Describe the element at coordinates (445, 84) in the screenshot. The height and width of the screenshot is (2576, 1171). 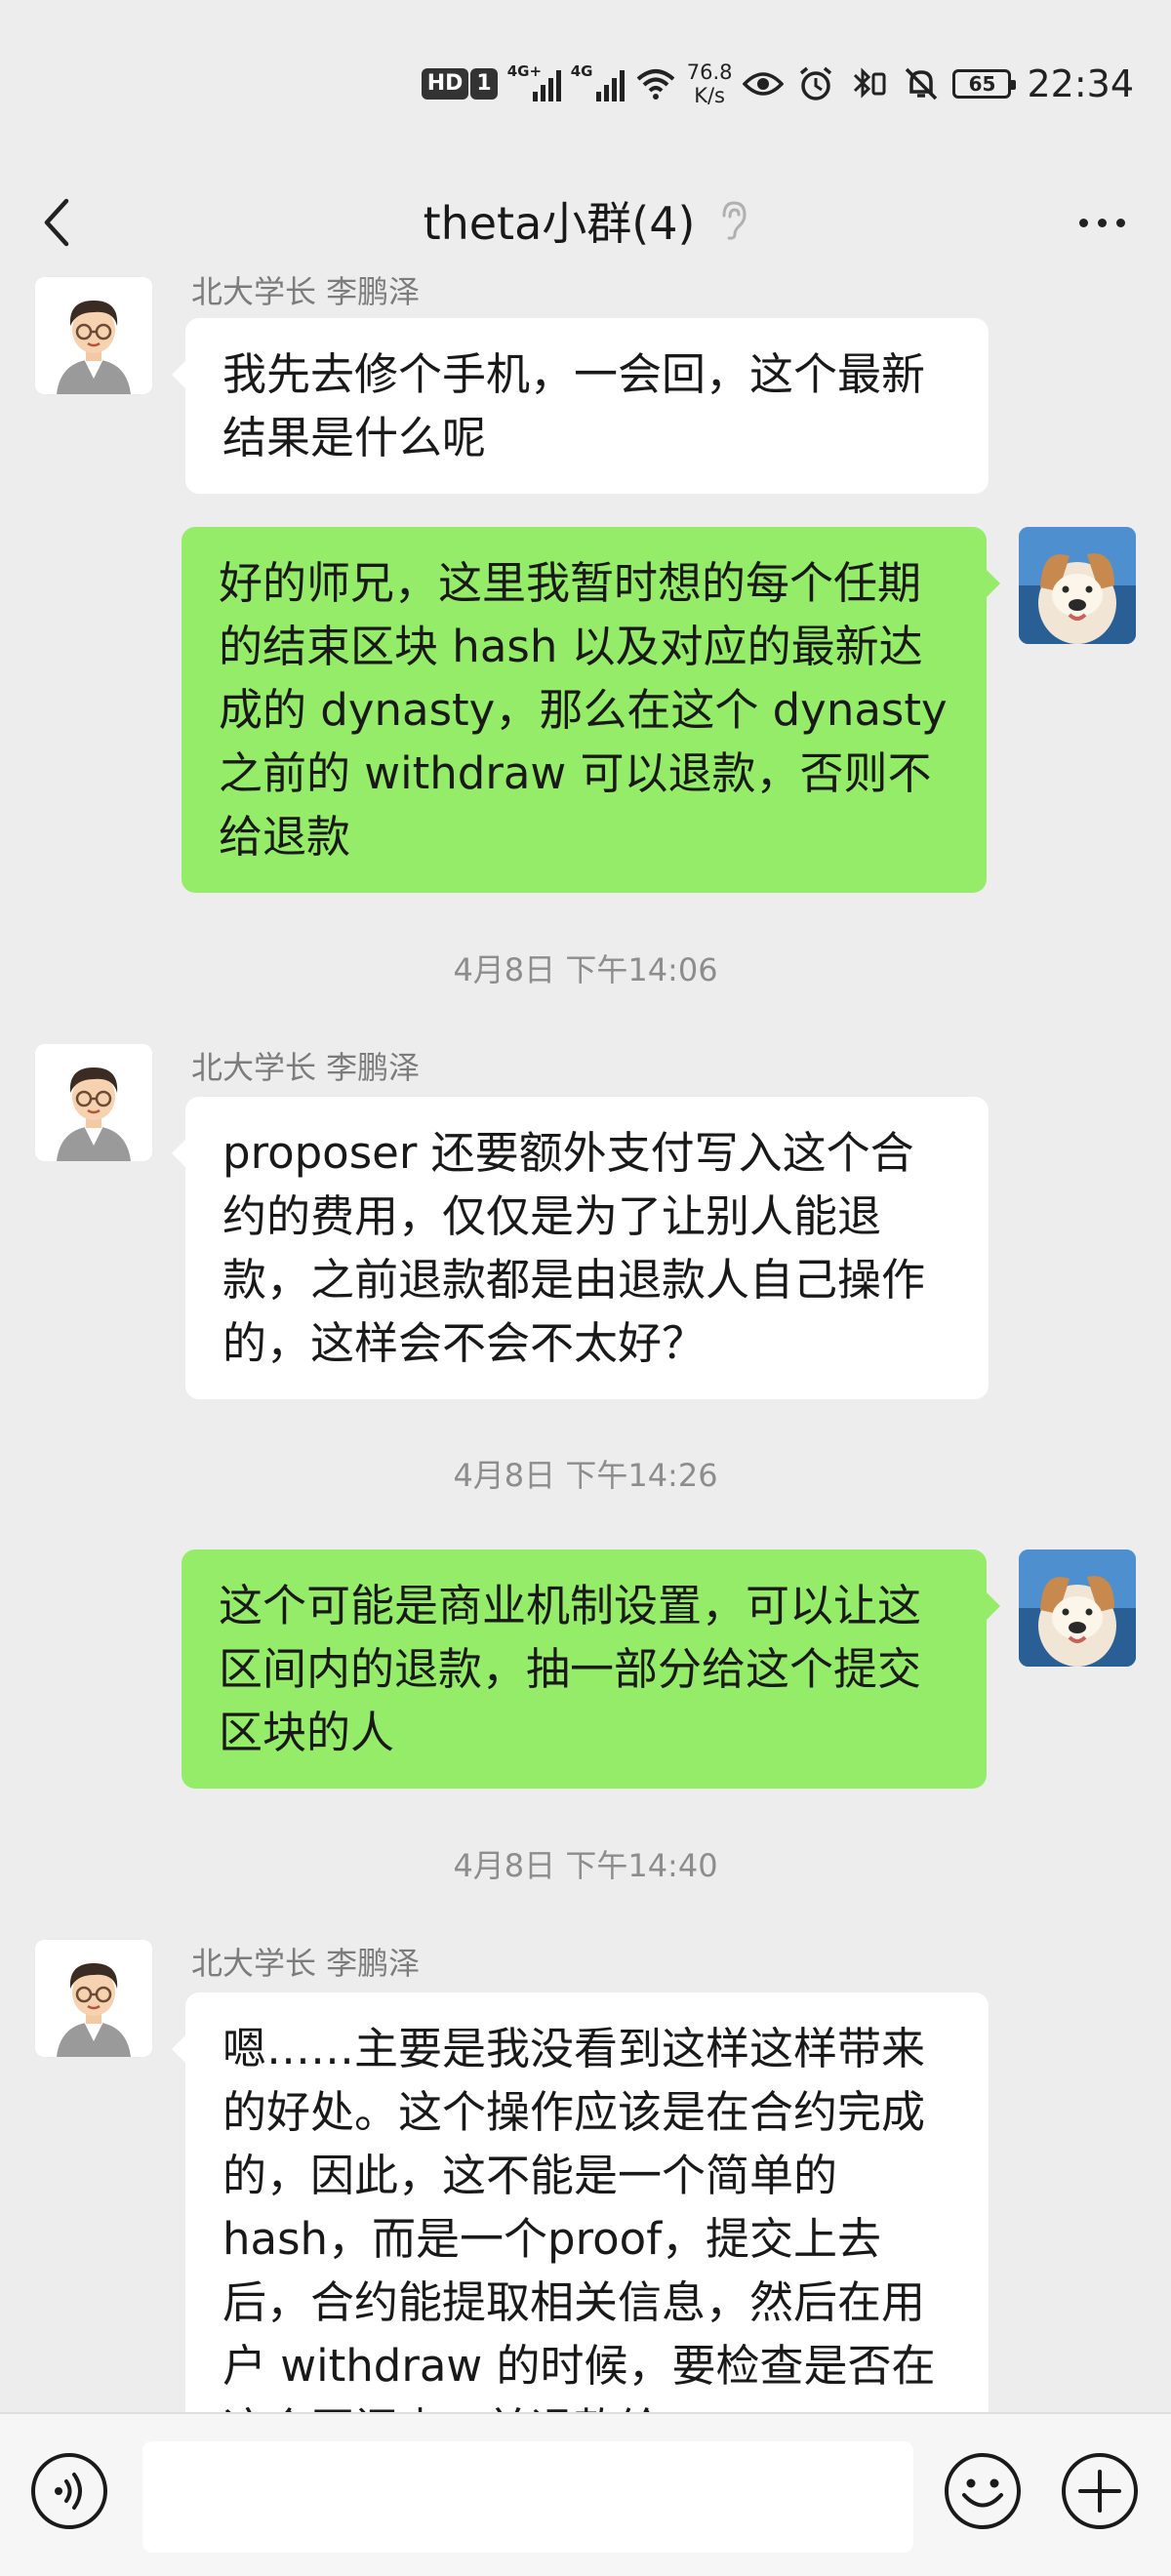
I see `hd-badge: HD` at that location.